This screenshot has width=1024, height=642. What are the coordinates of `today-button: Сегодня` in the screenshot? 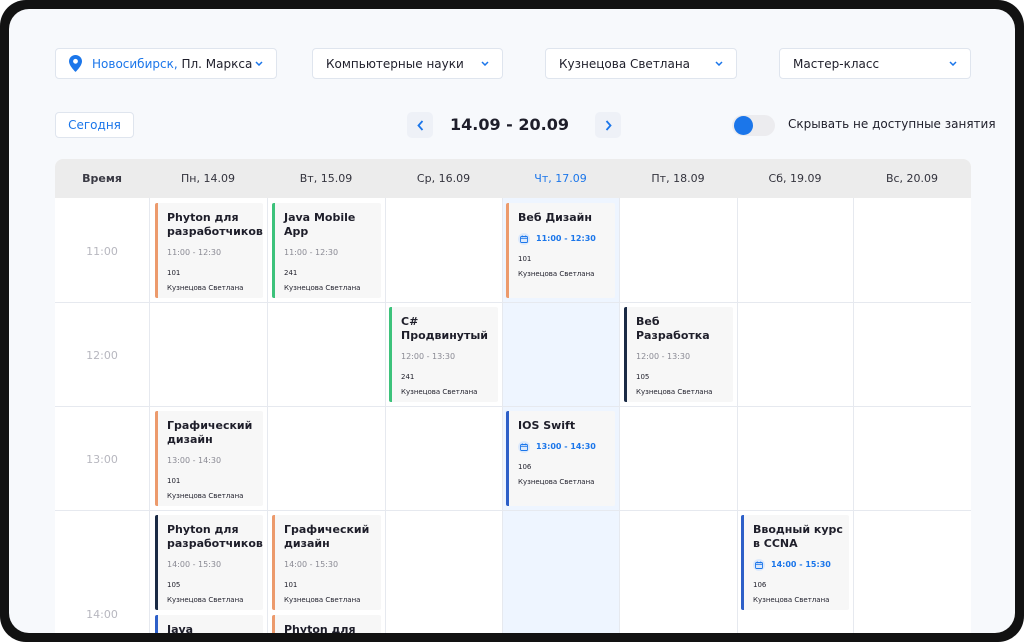 It's located at (94, 125).